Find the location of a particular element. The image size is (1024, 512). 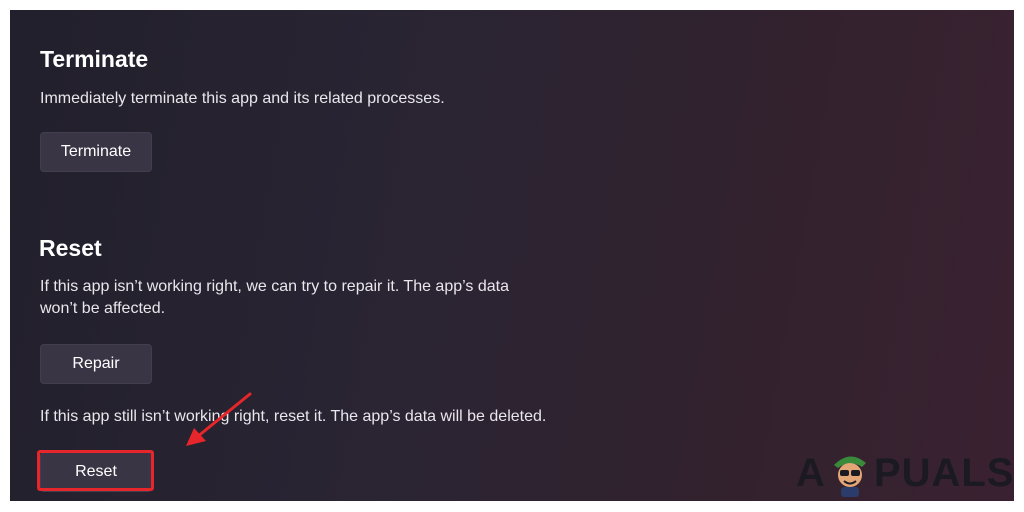

repair-button: Repair is located at coordinates (96, 364).